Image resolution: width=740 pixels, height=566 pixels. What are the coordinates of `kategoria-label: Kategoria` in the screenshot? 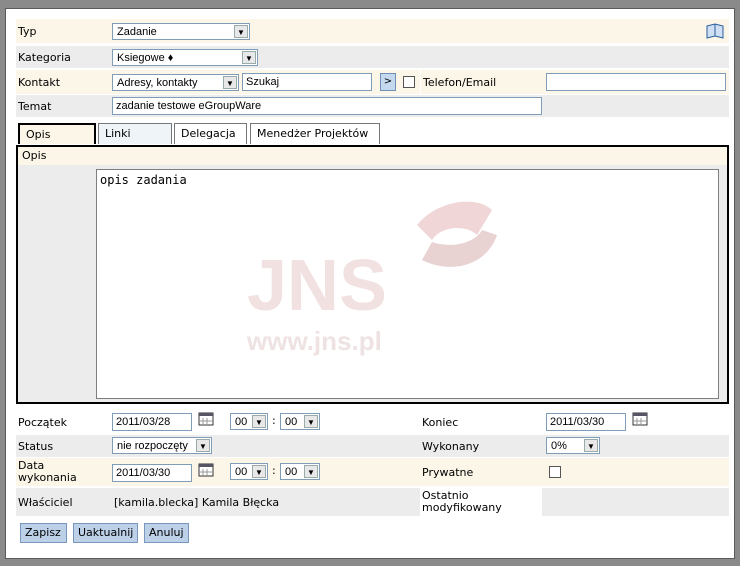 It's located at (44, 57).